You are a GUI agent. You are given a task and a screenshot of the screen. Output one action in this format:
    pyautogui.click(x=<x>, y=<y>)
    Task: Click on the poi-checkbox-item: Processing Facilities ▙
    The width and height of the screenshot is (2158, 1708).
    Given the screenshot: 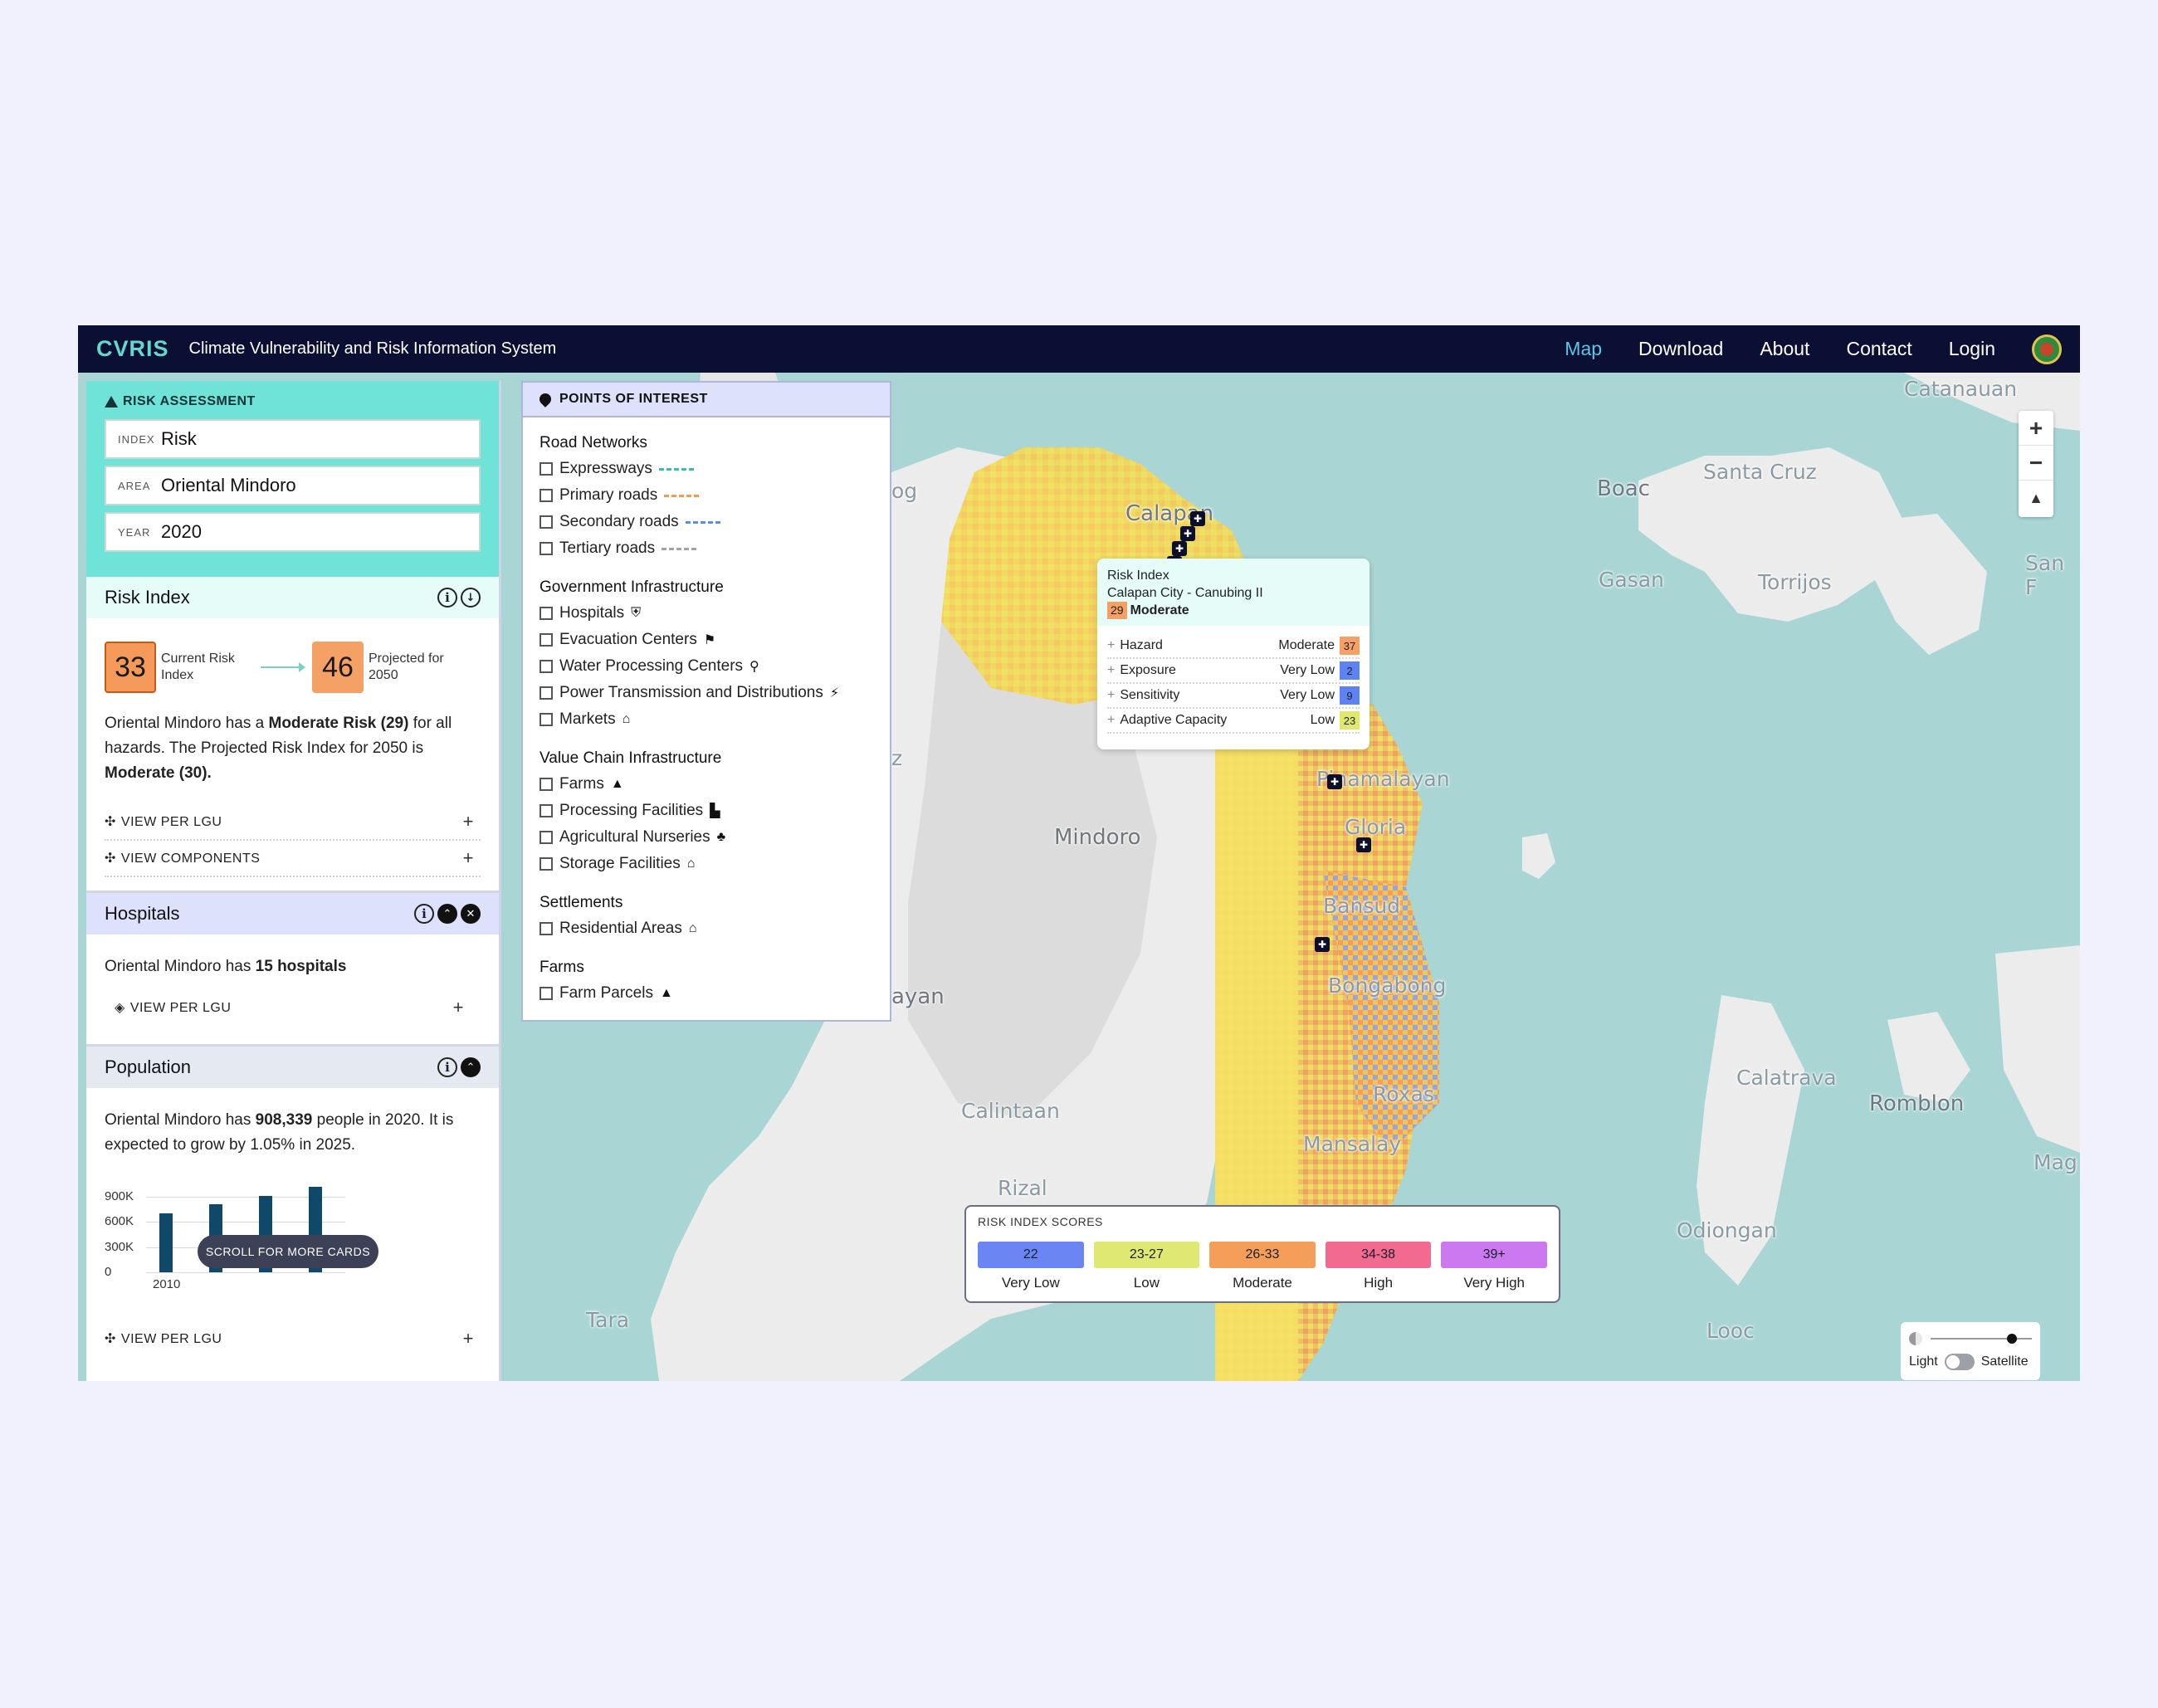 What is the action you would take?
    pyautogui.click(x=706, y=811)
    